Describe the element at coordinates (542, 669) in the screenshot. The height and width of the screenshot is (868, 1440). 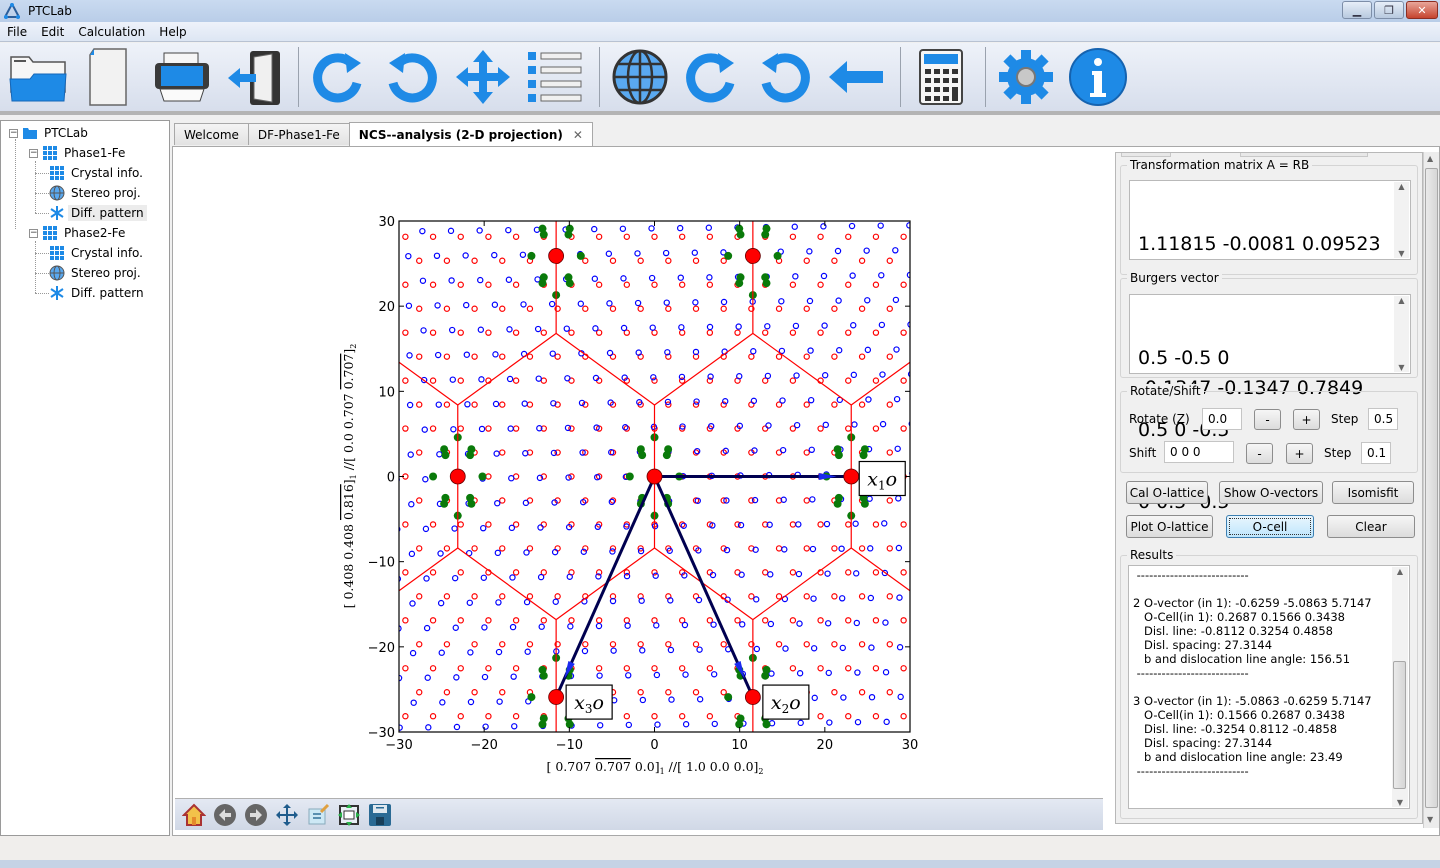
I see `coincidence-point` at that location.